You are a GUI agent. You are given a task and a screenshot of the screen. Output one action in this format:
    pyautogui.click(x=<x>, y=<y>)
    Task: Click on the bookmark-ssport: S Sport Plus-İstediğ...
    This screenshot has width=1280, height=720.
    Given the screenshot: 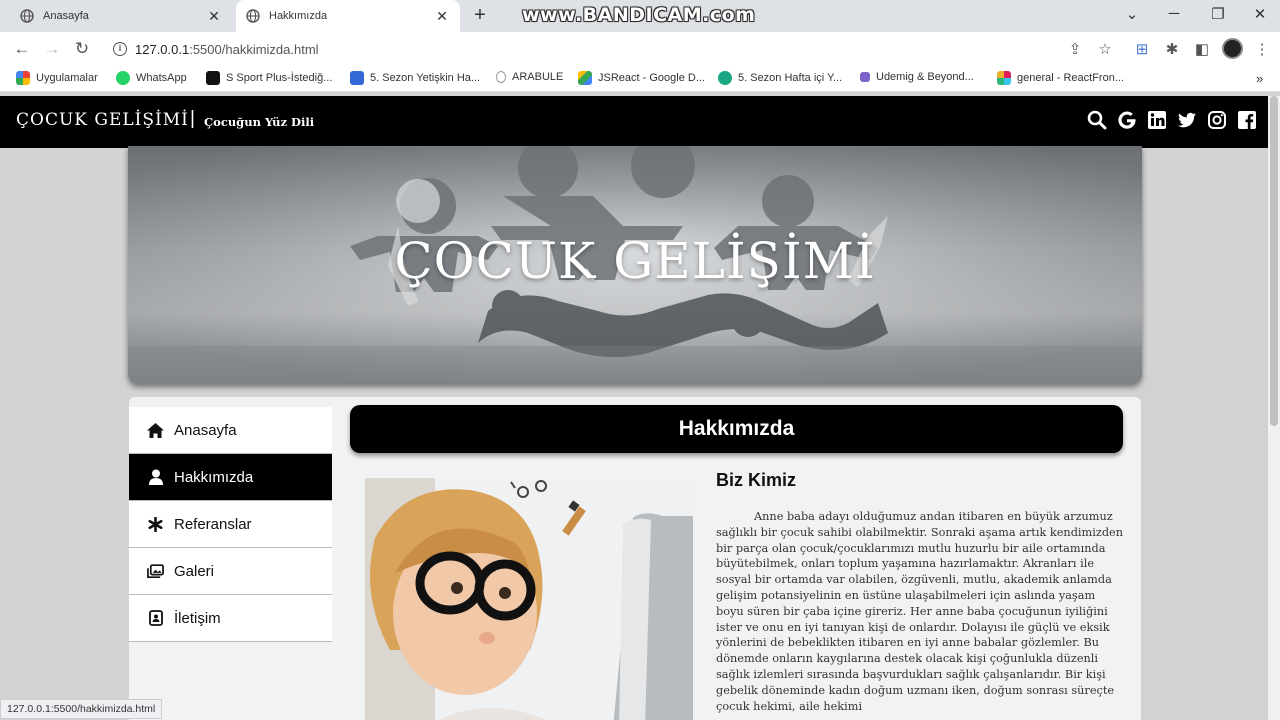 What is the action you would take?
    pyautogui.click(x=269, y=78)
    